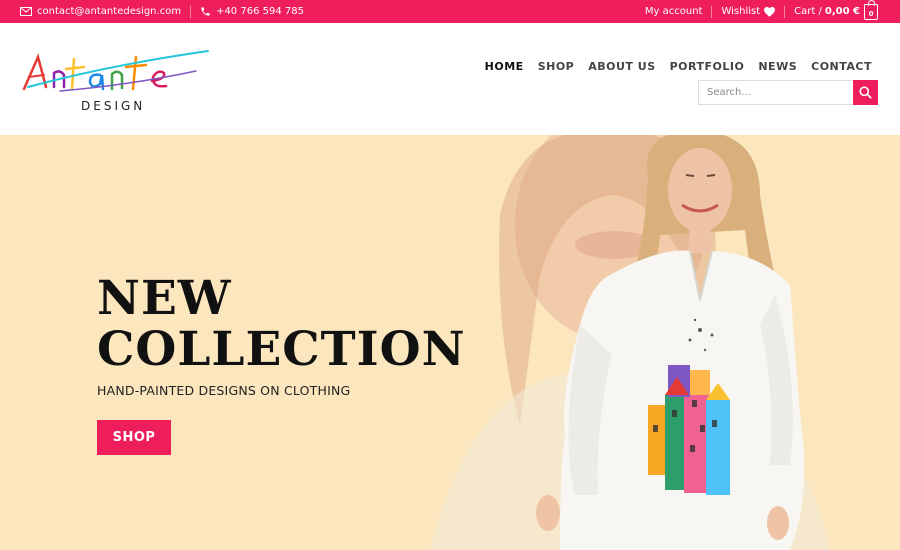 The height and width of the screenshot is (550, 900). I want to click on hero-shop-button: SHOP, so click(134, 437).